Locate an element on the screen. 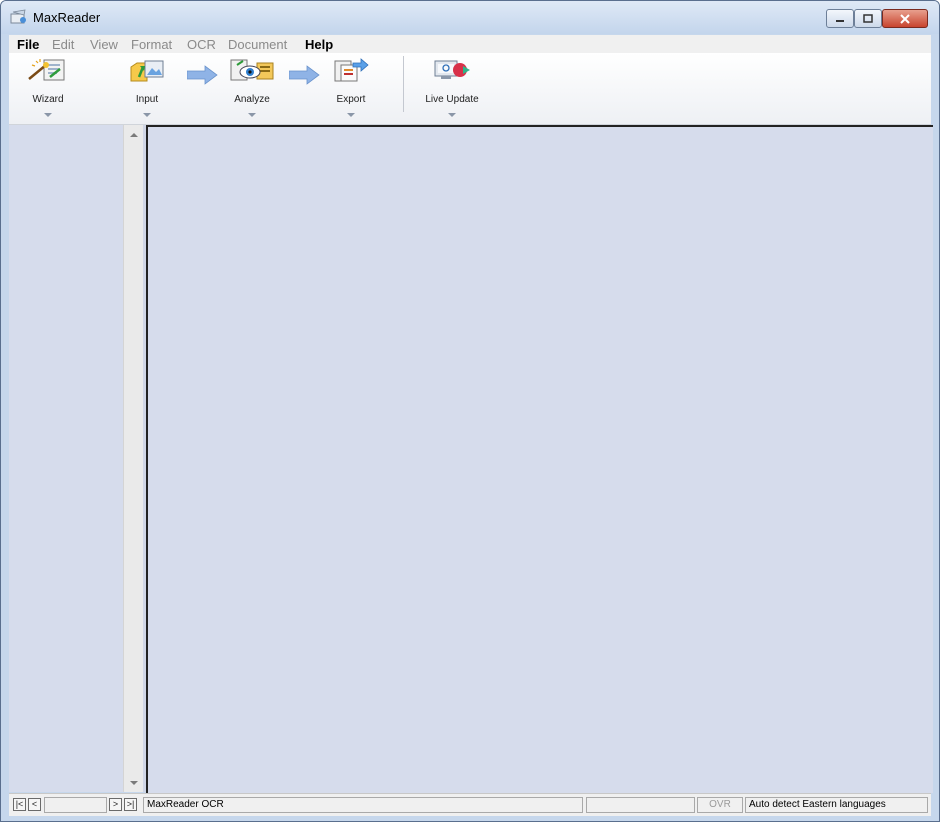 This screenshot has height=822, width=940. first-page-icon: |< is located at coordinates (19, 804).